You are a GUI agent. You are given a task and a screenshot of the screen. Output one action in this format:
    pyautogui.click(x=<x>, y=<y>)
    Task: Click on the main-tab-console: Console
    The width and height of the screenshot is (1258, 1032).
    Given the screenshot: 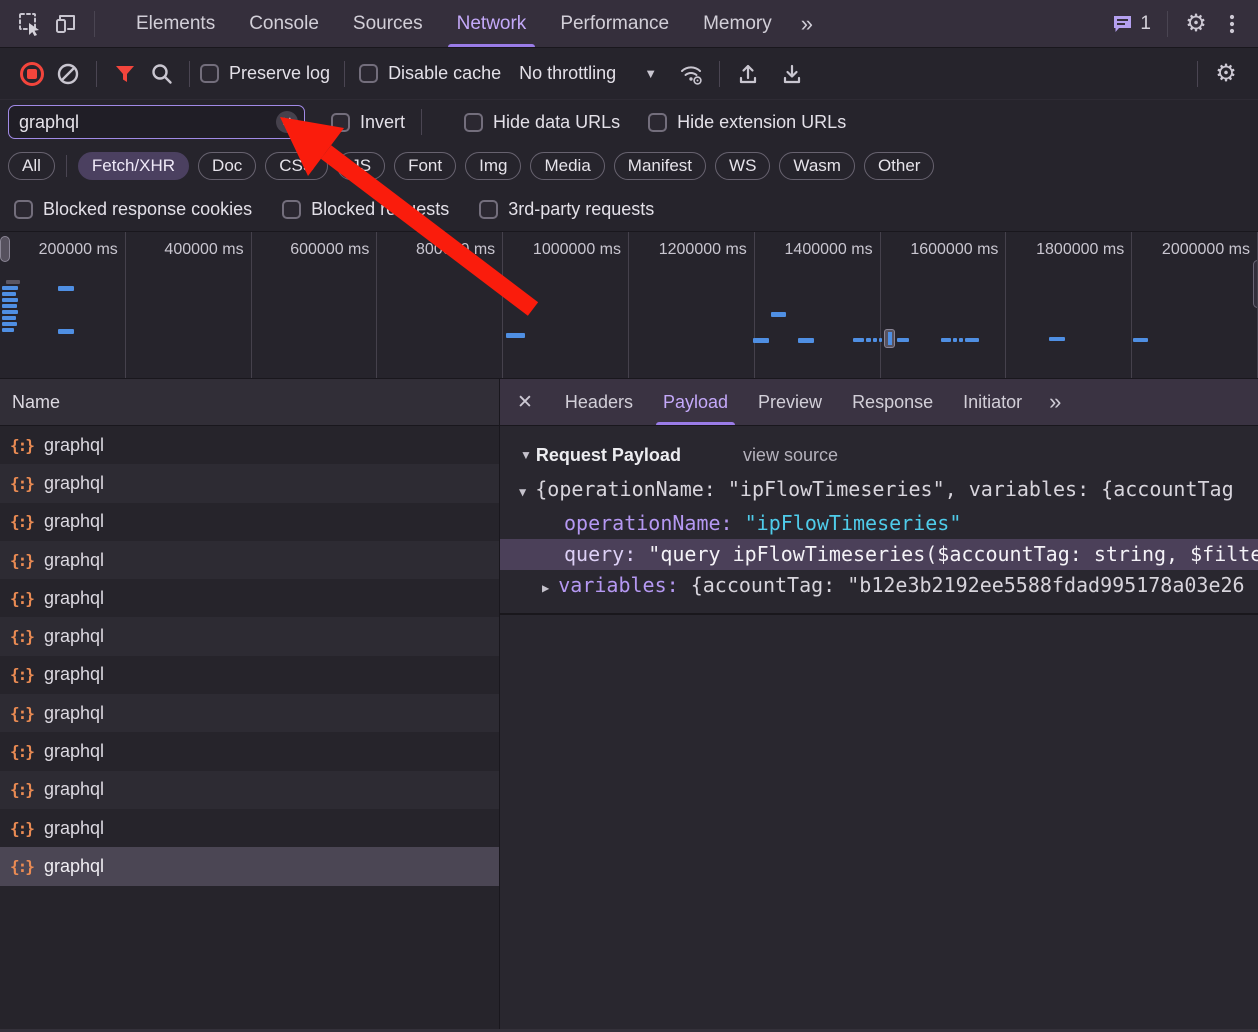 What is the action you would take?
    pyautogui.click(x=284, y=23)
    